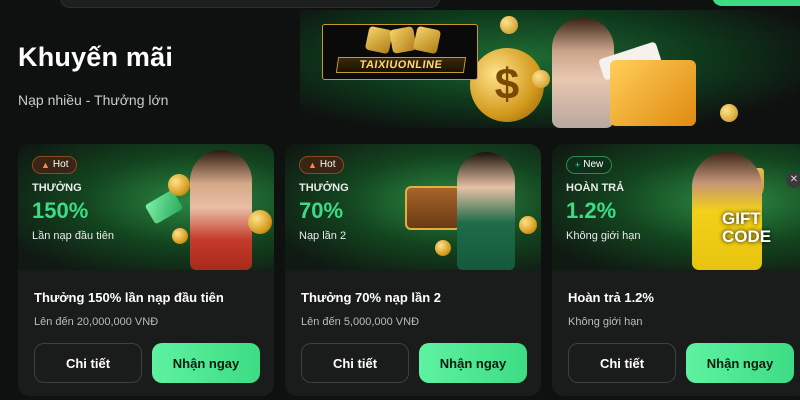 The height and width of the screenshot is (400, 800). Describe the element at coordinates (433, 208) in the screenshot. I see `treasure-chest-icon` at that location.